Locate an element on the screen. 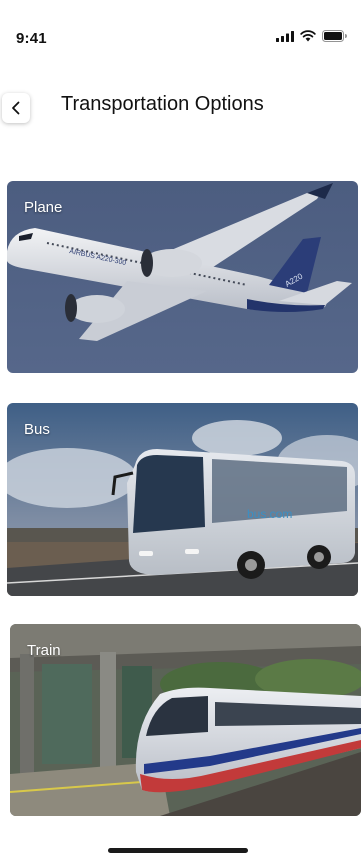 The image size is (361, 858). battery-icon is located at coordinates (334, 36).